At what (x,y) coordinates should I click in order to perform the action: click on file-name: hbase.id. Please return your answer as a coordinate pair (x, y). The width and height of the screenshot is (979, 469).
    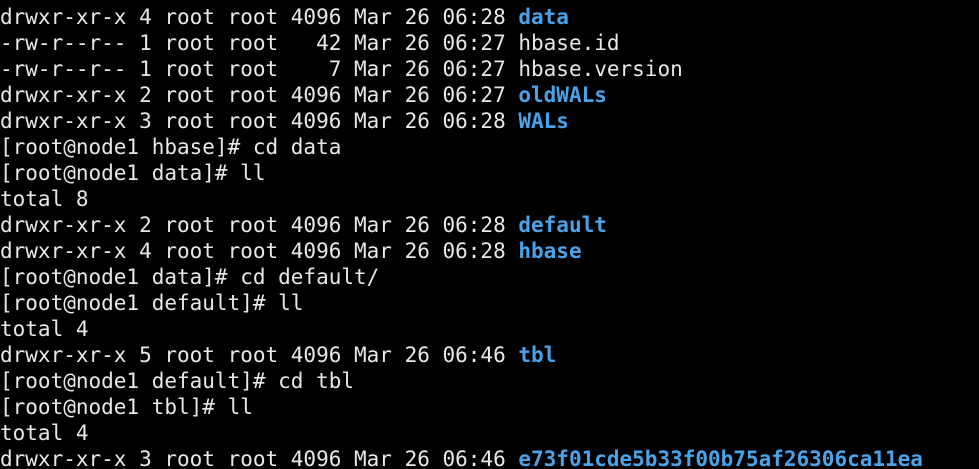
    Looking at the image, I should click on (569, 43).